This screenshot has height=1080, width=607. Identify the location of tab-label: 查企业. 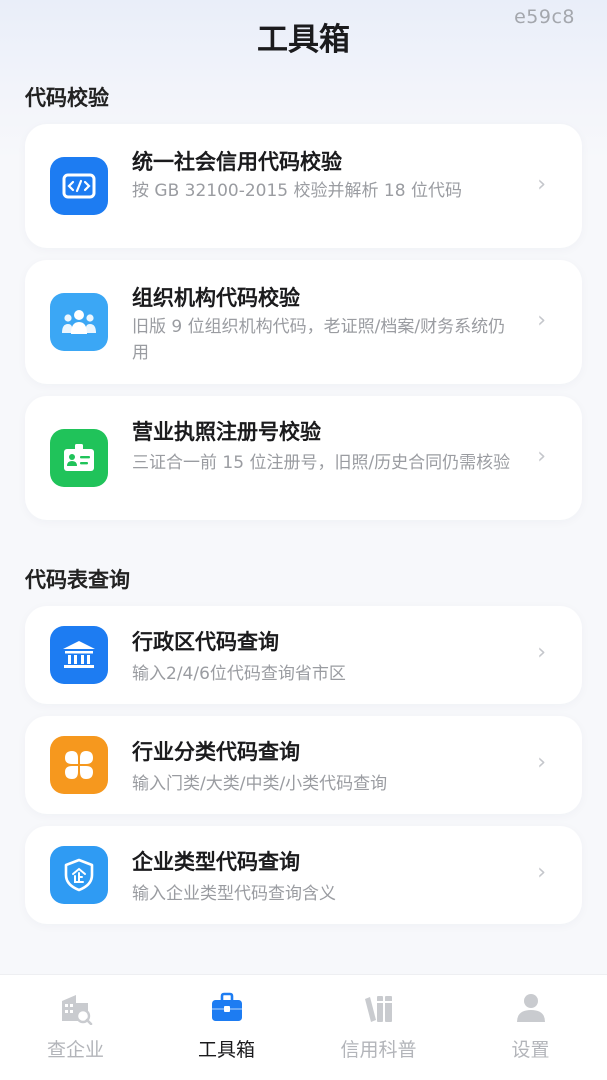
(75, 1050).